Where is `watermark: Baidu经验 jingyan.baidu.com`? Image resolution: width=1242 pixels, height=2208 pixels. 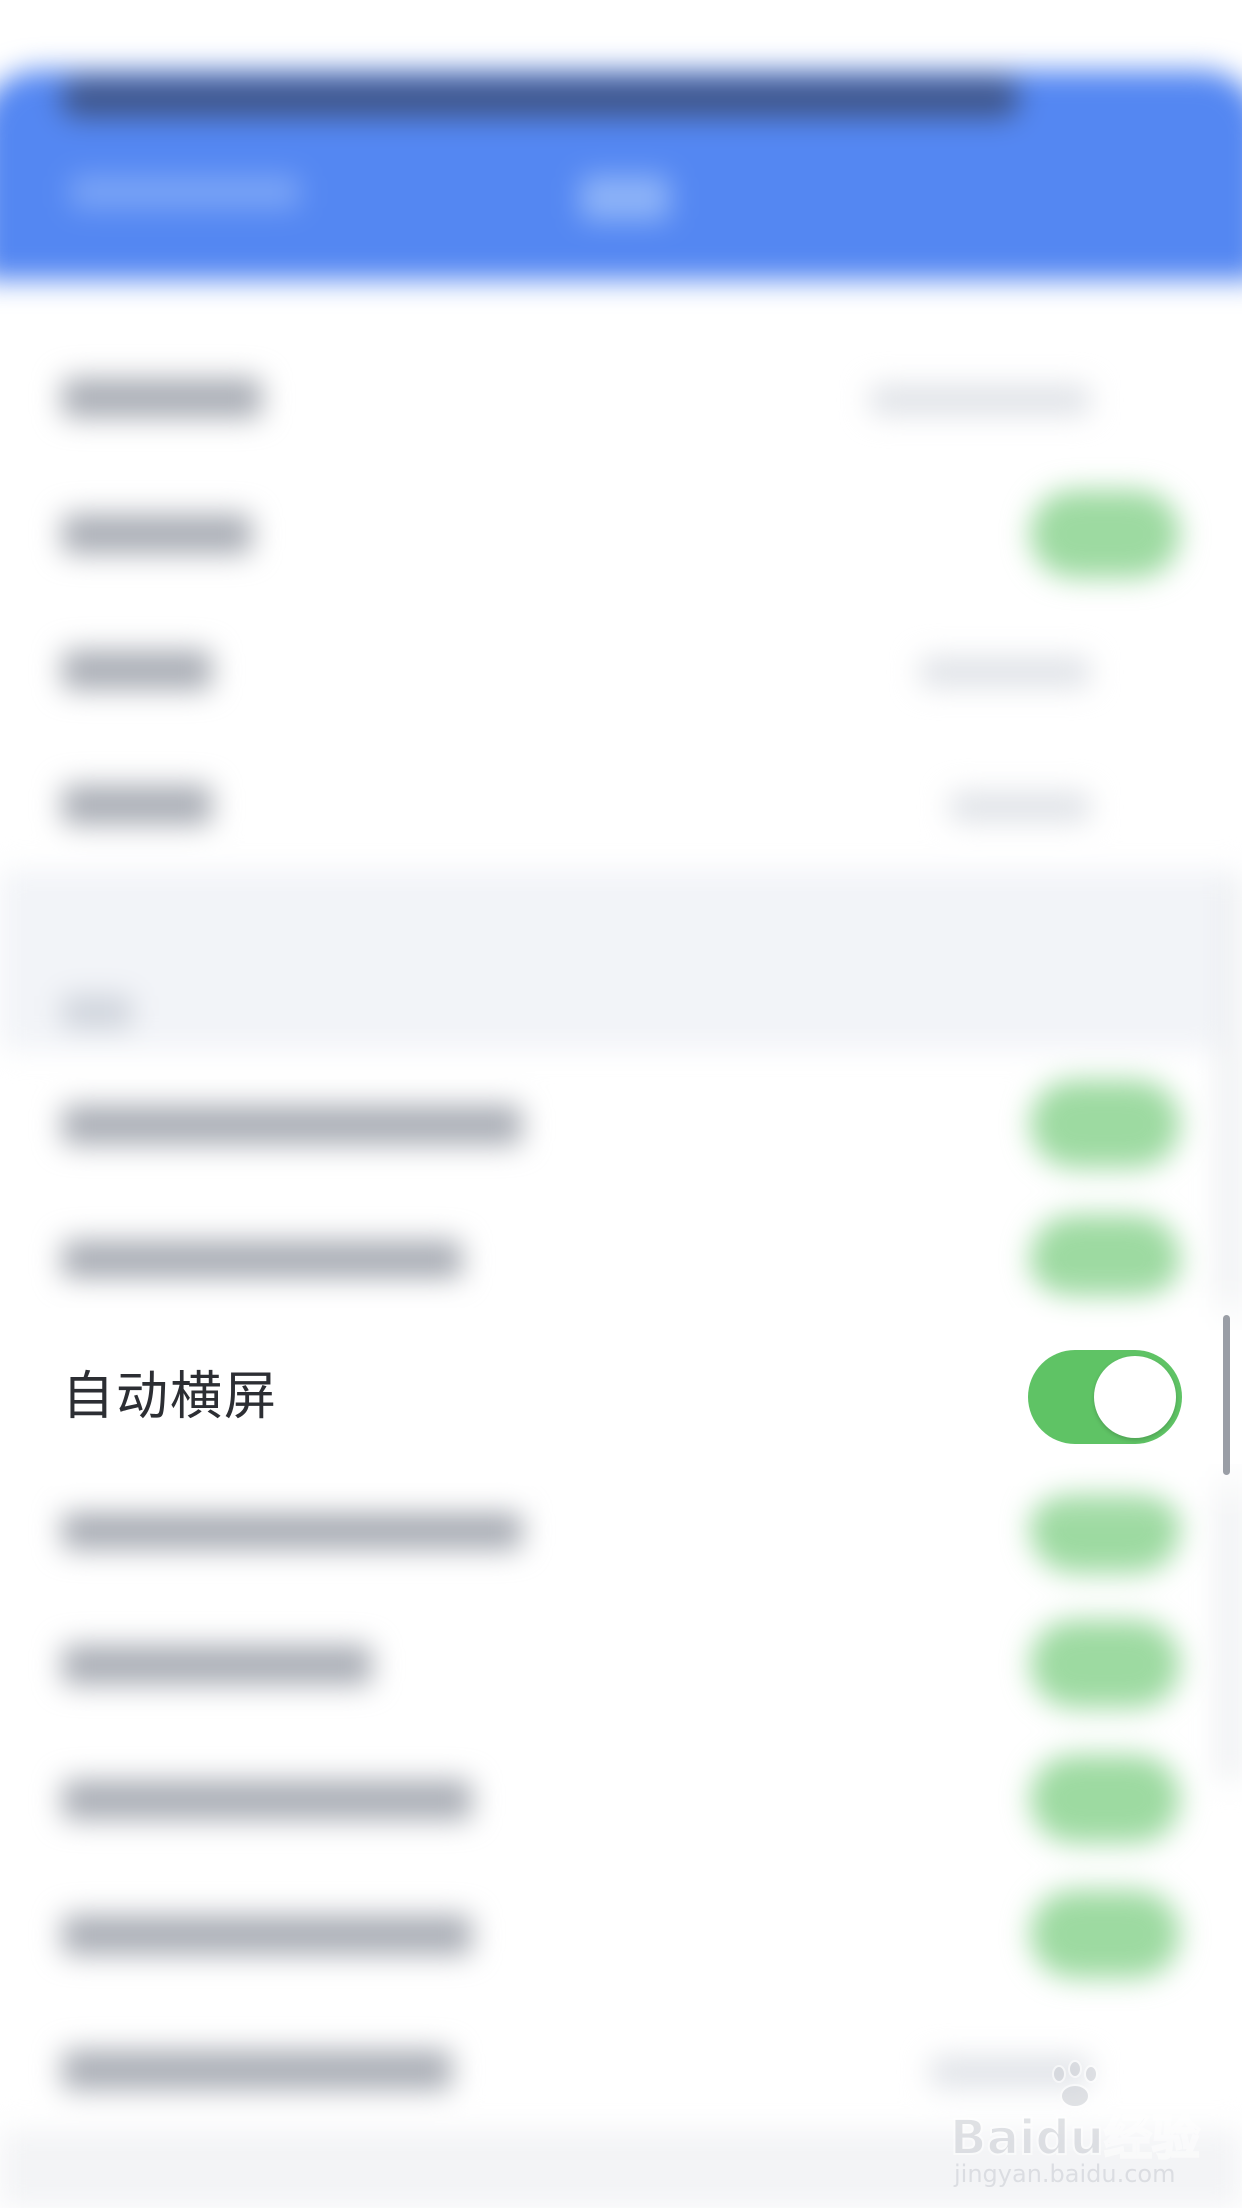
watermark: Baidu经验 jingyan.baidu.com is located at coordinates (1079, 2125).